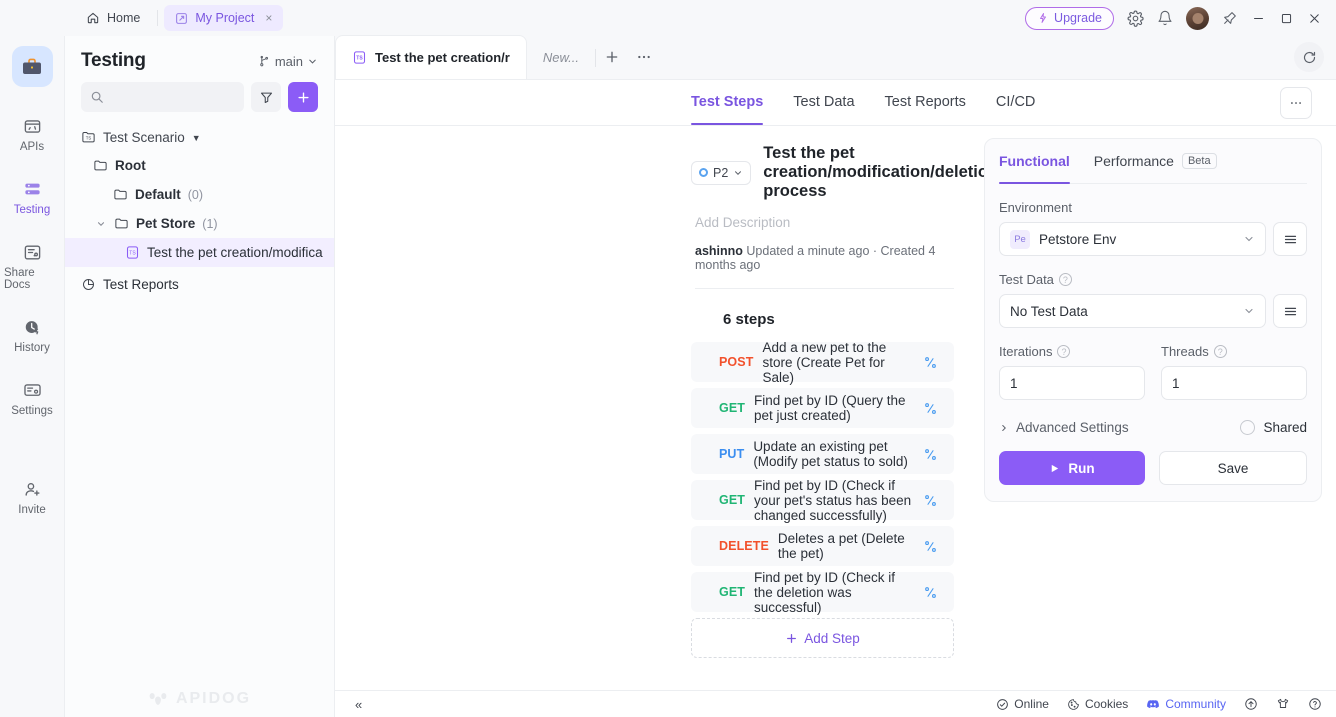 This screenshot has height=717, width=1336. I want to click on rail-item-history: History, so click(32, 334).